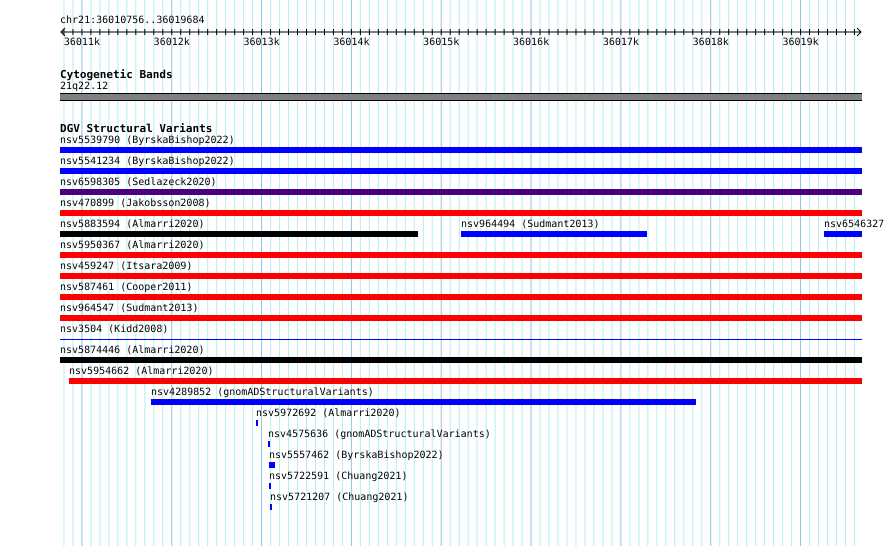 Image resolution: width=890 pixels, height=546 pixels. Describe the element at coordinates (147, 141) in the screenshot. I see `variant-label: nsv5539790 (ByrskaBishop2022)` at that location.